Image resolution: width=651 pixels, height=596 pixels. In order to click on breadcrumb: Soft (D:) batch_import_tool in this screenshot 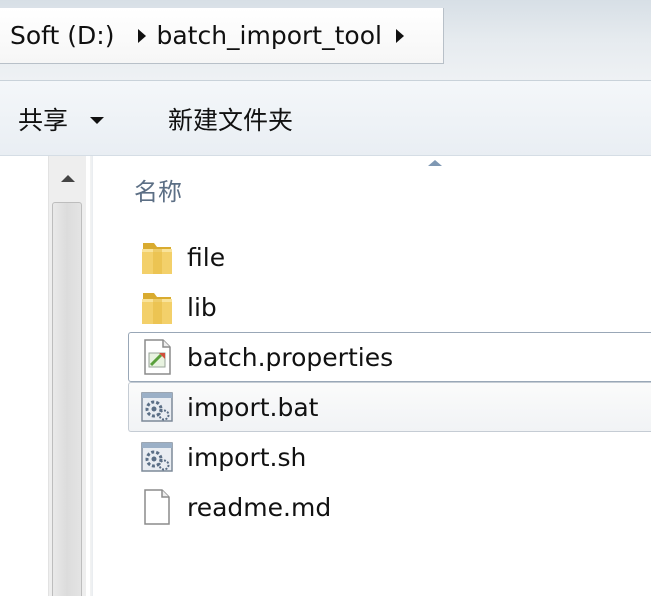, I will do `click(222, 36)`.